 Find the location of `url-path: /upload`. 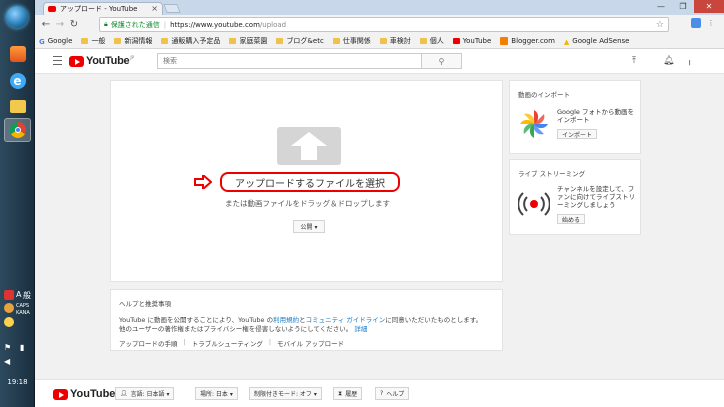

url-path: /upload is located at coordinates (273, 24).